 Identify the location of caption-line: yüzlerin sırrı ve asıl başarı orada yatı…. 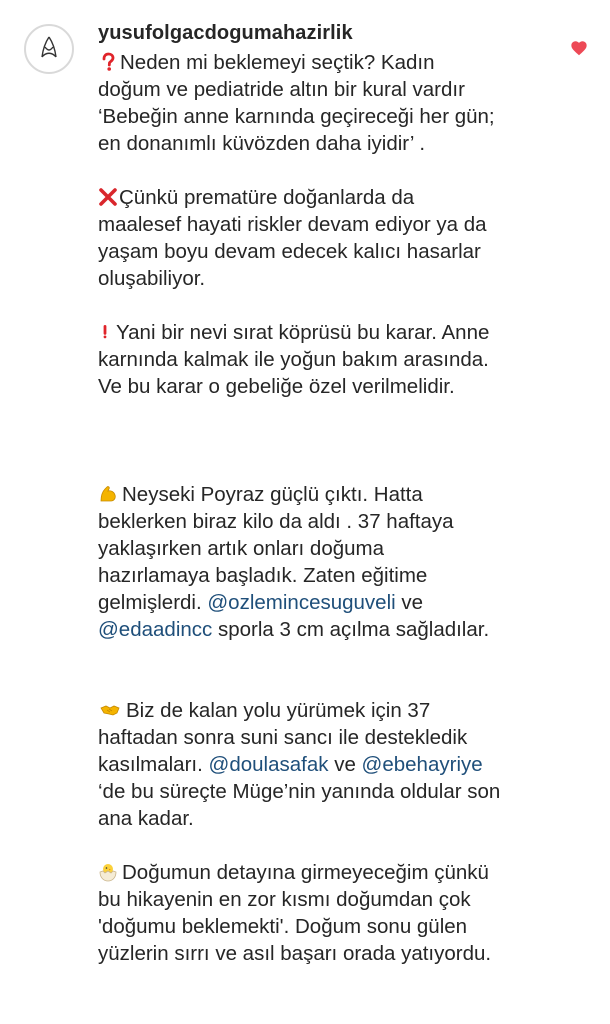
(295, 953).